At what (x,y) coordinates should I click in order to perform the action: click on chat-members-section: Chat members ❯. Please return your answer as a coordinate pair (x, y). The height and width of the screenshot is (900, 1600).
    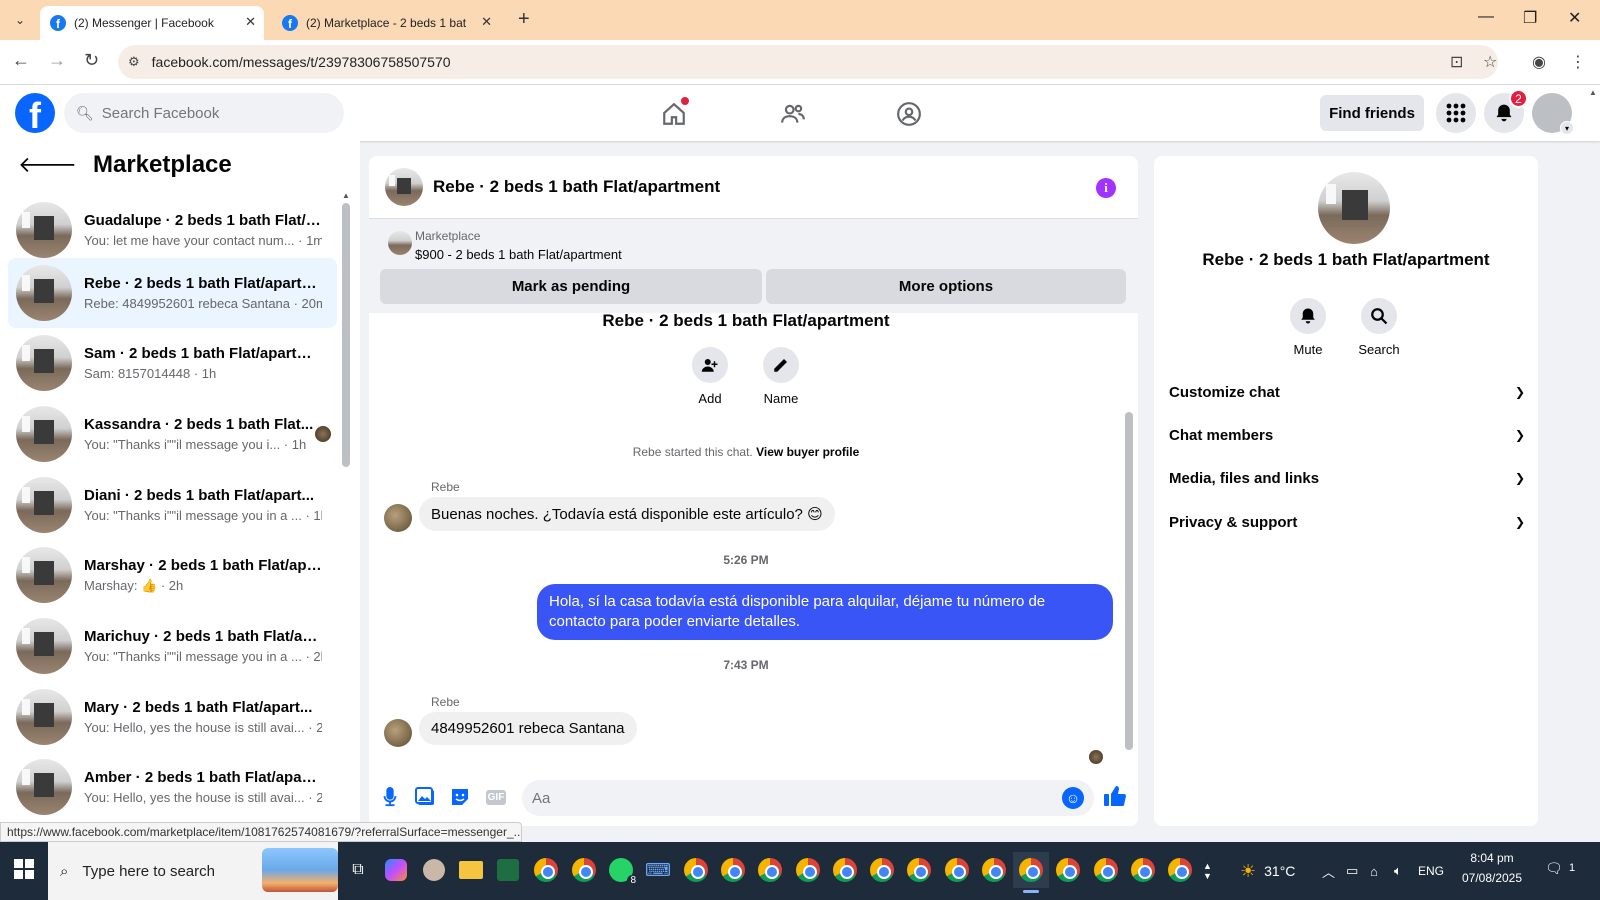
    Looking at the image, I should click on (1347, 435).